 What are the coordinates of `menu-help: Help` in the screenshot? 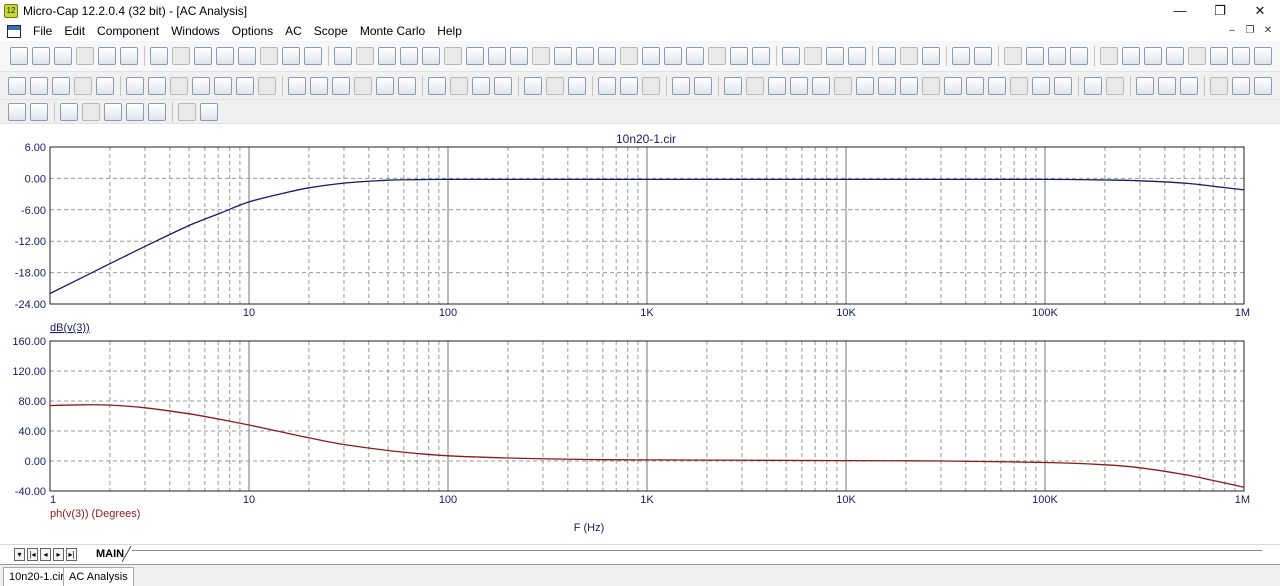 It's located at (449, 31).